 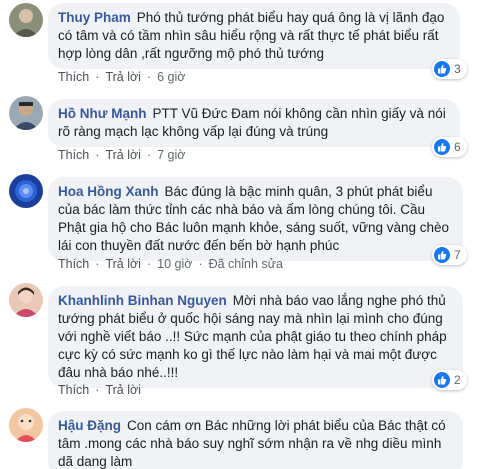 What do you see at coordinates (102, 113) in the screenshot?
I see `comment-author: Hồ Như Mạnh` at bounding box center [102, 113].